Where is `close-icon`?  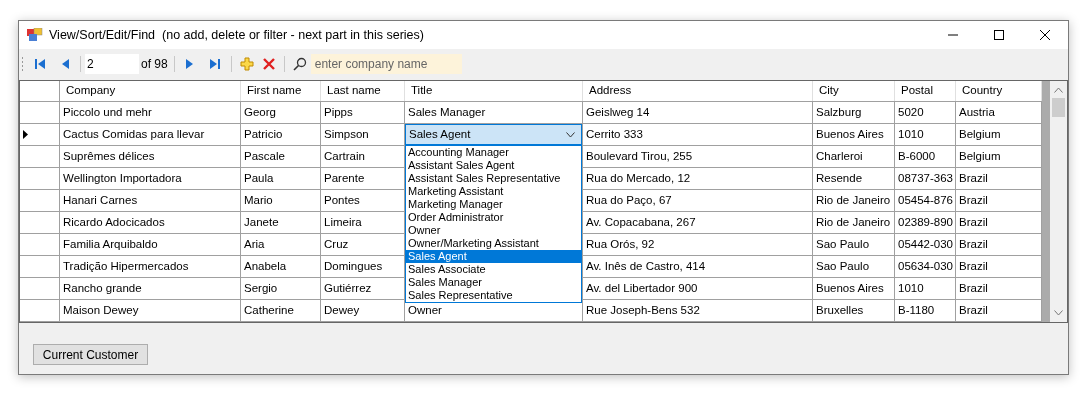
close-icon is located at coordinates (1045, 35).